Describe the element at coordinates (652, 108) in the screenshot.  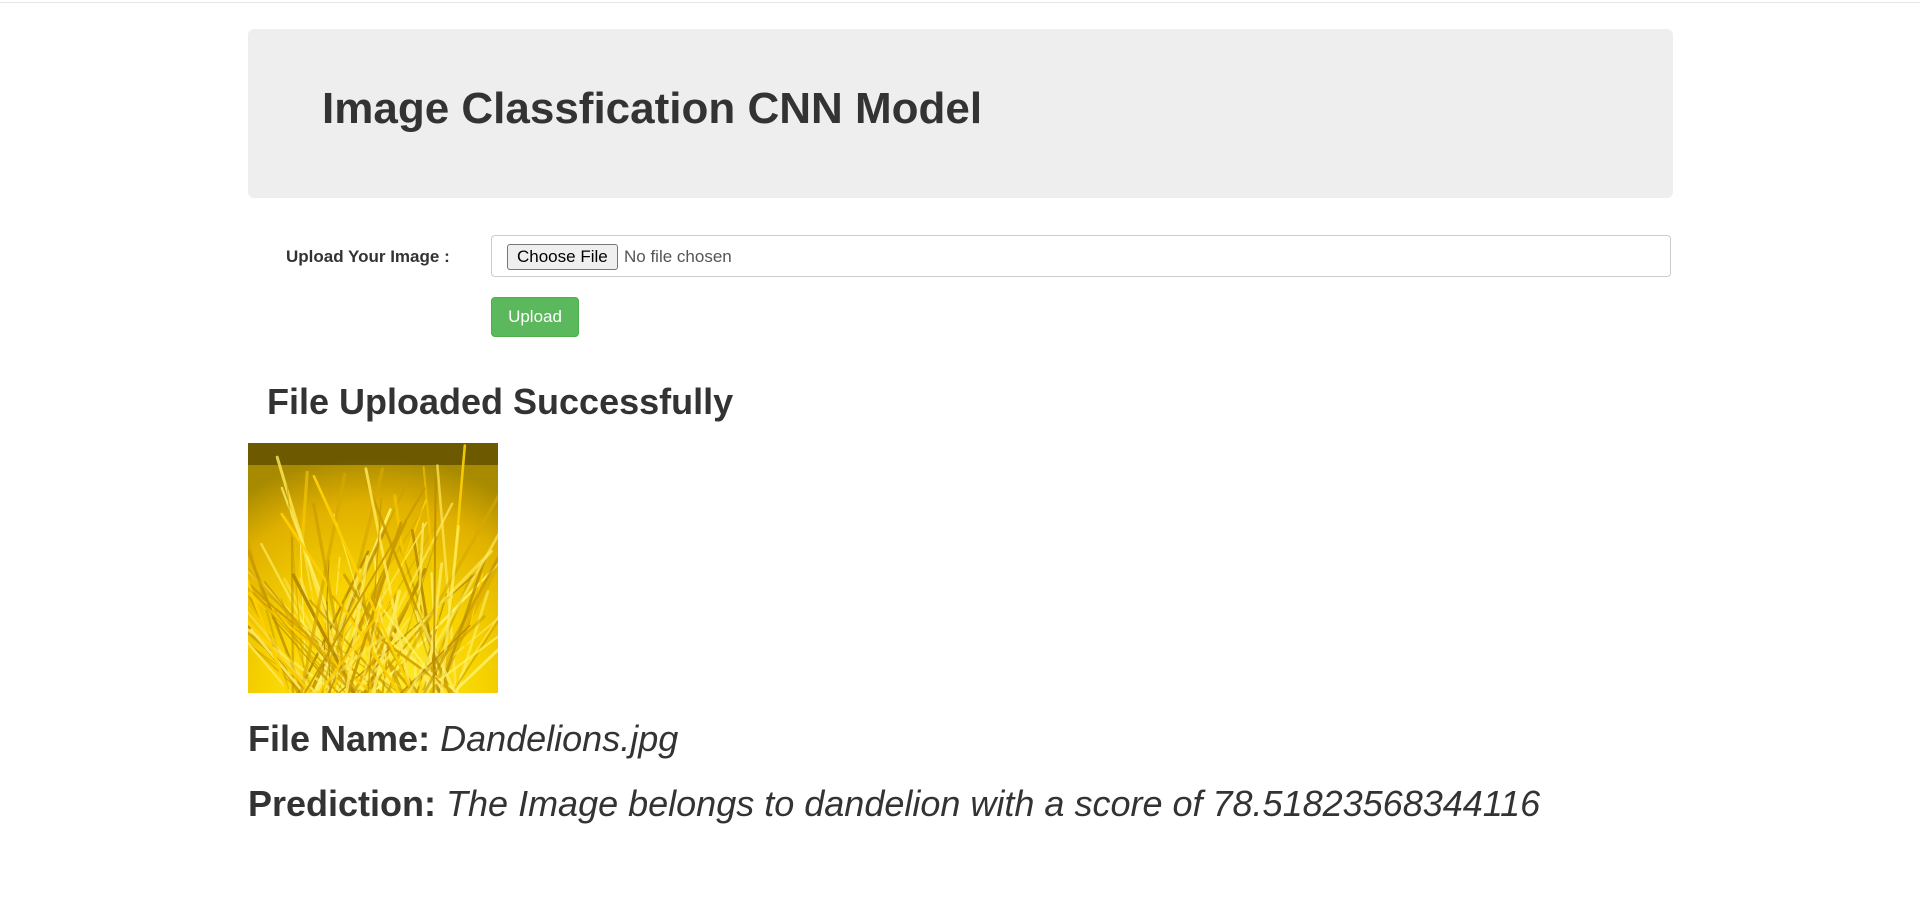
I see `page-title: Image Classfication CNN Model` at that location.